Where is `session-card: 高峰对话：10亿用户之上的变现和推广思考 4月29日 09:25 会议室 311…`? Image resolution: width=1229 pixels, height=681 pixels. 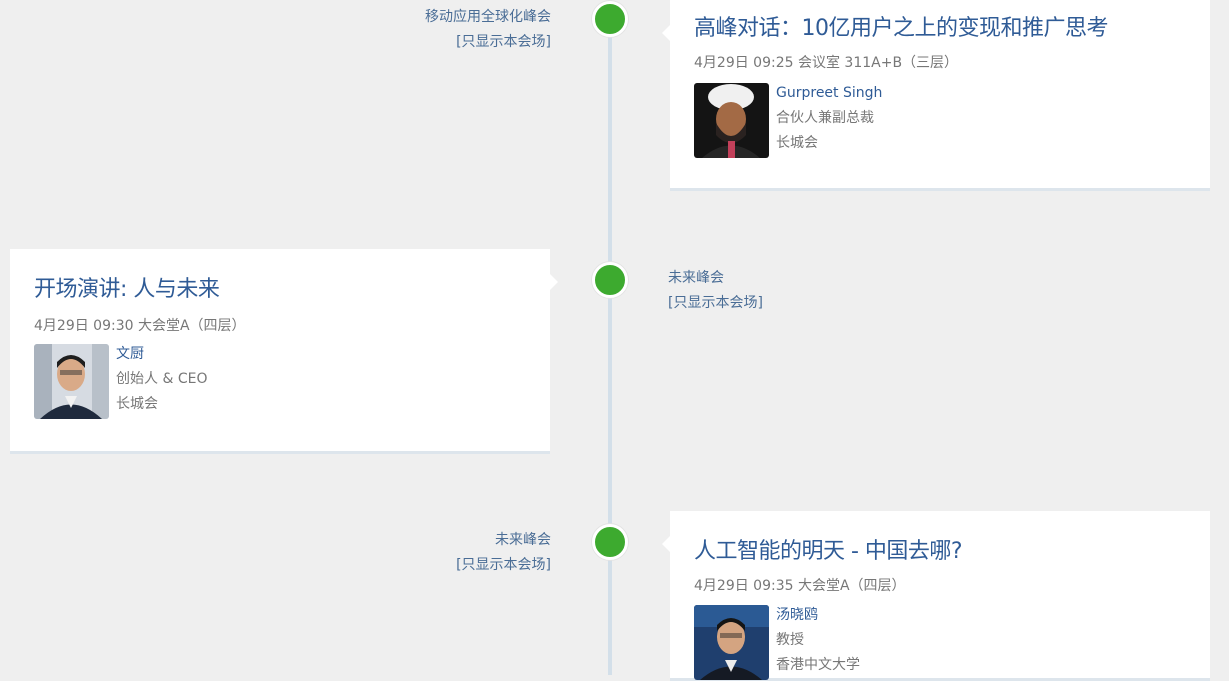
session-card: 高峰对话：10亿用户之上的变现和推广思考 4月29日 09:25 会议室 311… is located at coordinates (936, 95).